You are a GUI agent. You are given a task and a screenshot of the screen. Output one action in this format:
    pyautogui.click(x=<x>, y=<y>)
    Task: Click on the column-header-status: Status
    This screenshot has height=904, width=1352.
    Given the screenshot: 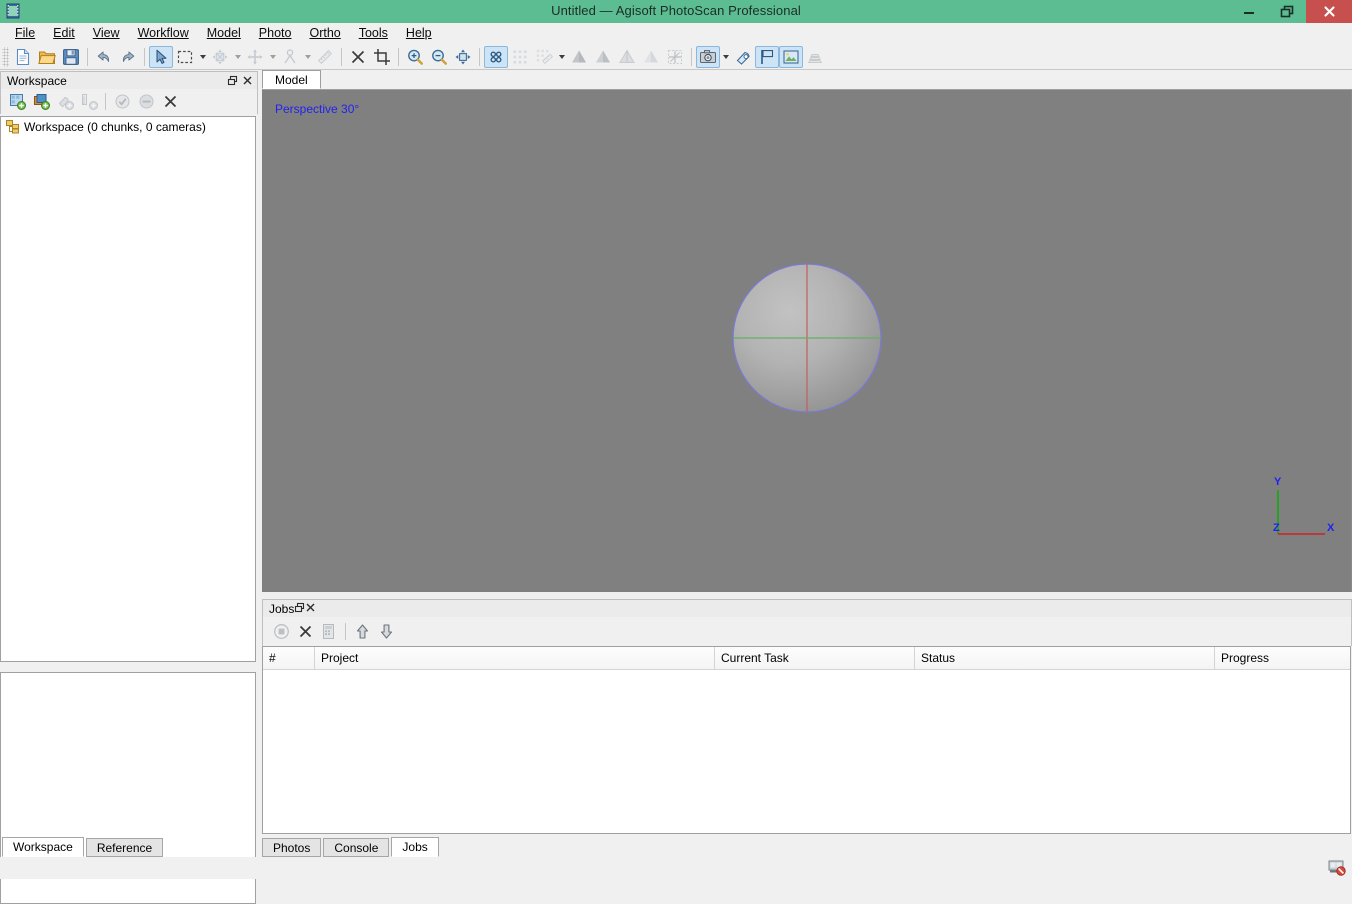 What is the action you would take?
    pyautogui.click(x=1065, y=658)
    